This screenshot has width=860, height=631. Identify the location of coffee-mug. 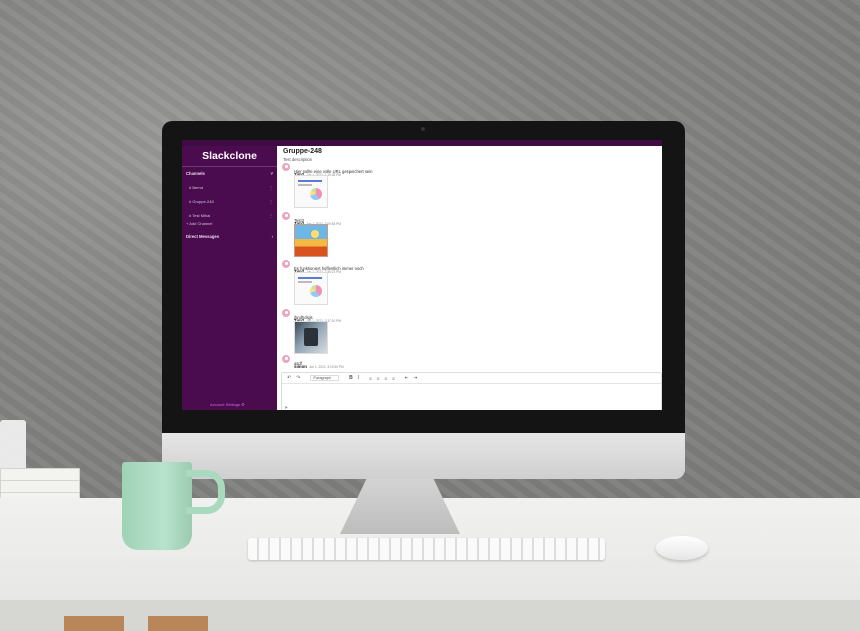
(157, 506).